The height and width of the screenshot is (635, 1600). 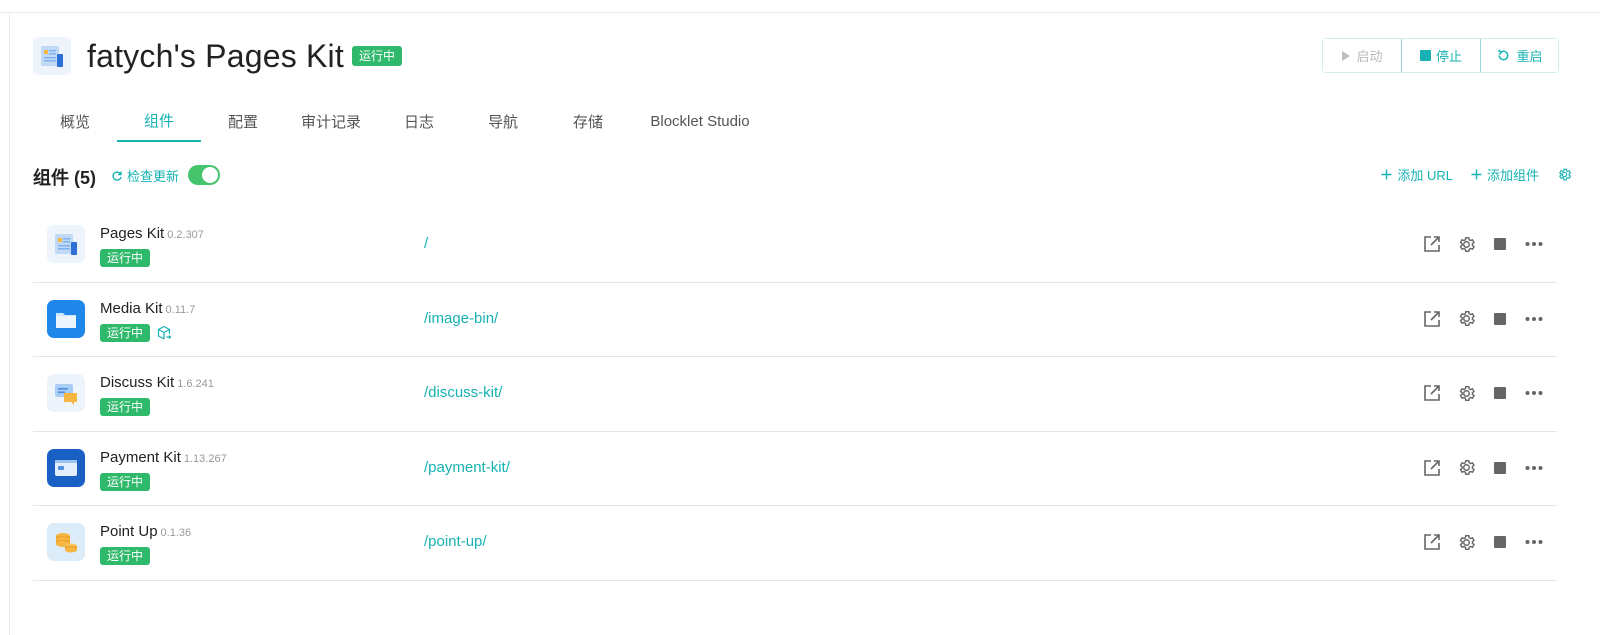 What do you see at coordinates (66, 542) in the screenshot?
I see `point-up-icon` at bounding box center [66, 542].